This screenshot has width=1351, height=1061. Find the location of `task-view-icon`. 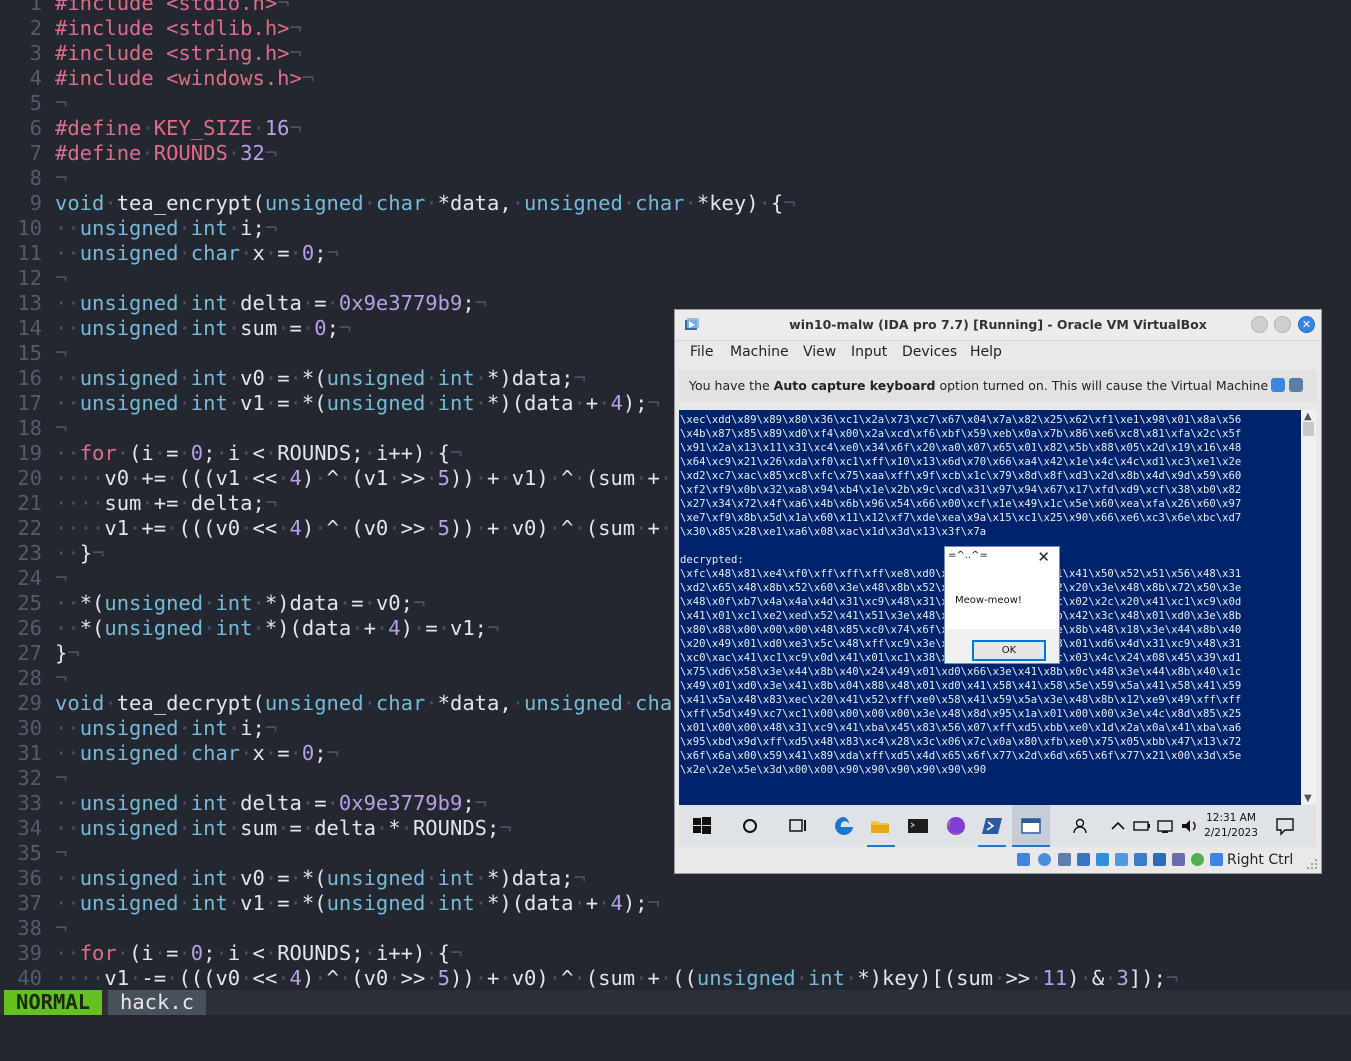

task-view-icon is located at coordinates (798, 826).